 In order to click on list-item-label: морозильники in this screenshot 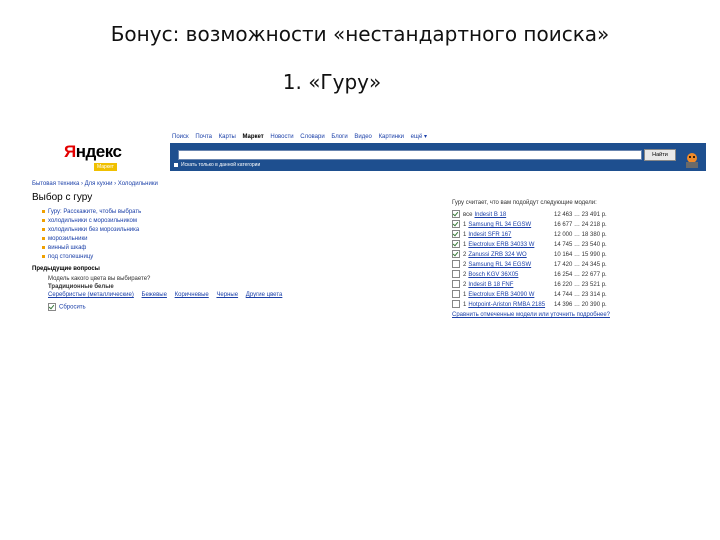, I will do `click(68, 239)`.